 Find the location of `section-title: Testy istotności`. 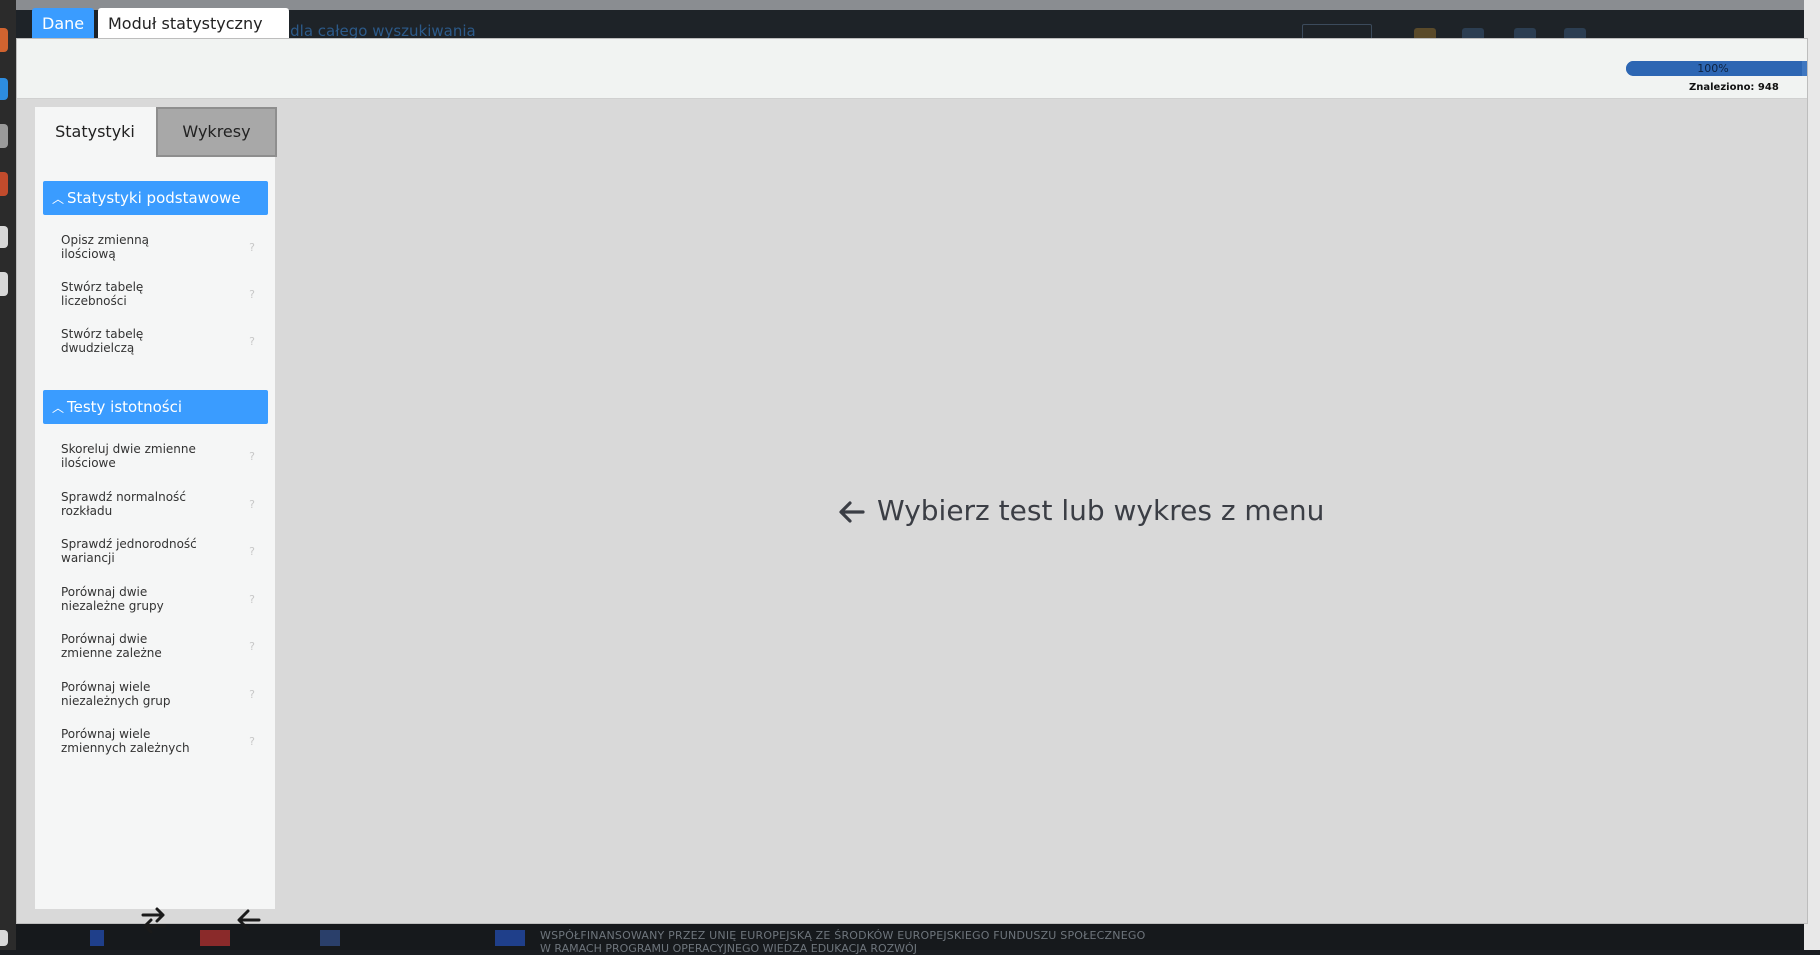

section-title: Testy istotności is located at coordinates (125, 407).